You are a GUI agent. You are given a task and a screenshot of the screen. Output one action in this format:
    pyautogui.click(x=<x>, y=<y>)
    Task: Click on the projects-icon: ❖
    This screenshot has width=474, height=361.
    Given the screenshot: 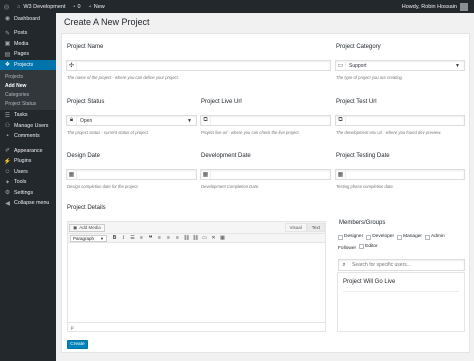 What is the action you would take?
    pyautogui.click(x=7, y=65)
    